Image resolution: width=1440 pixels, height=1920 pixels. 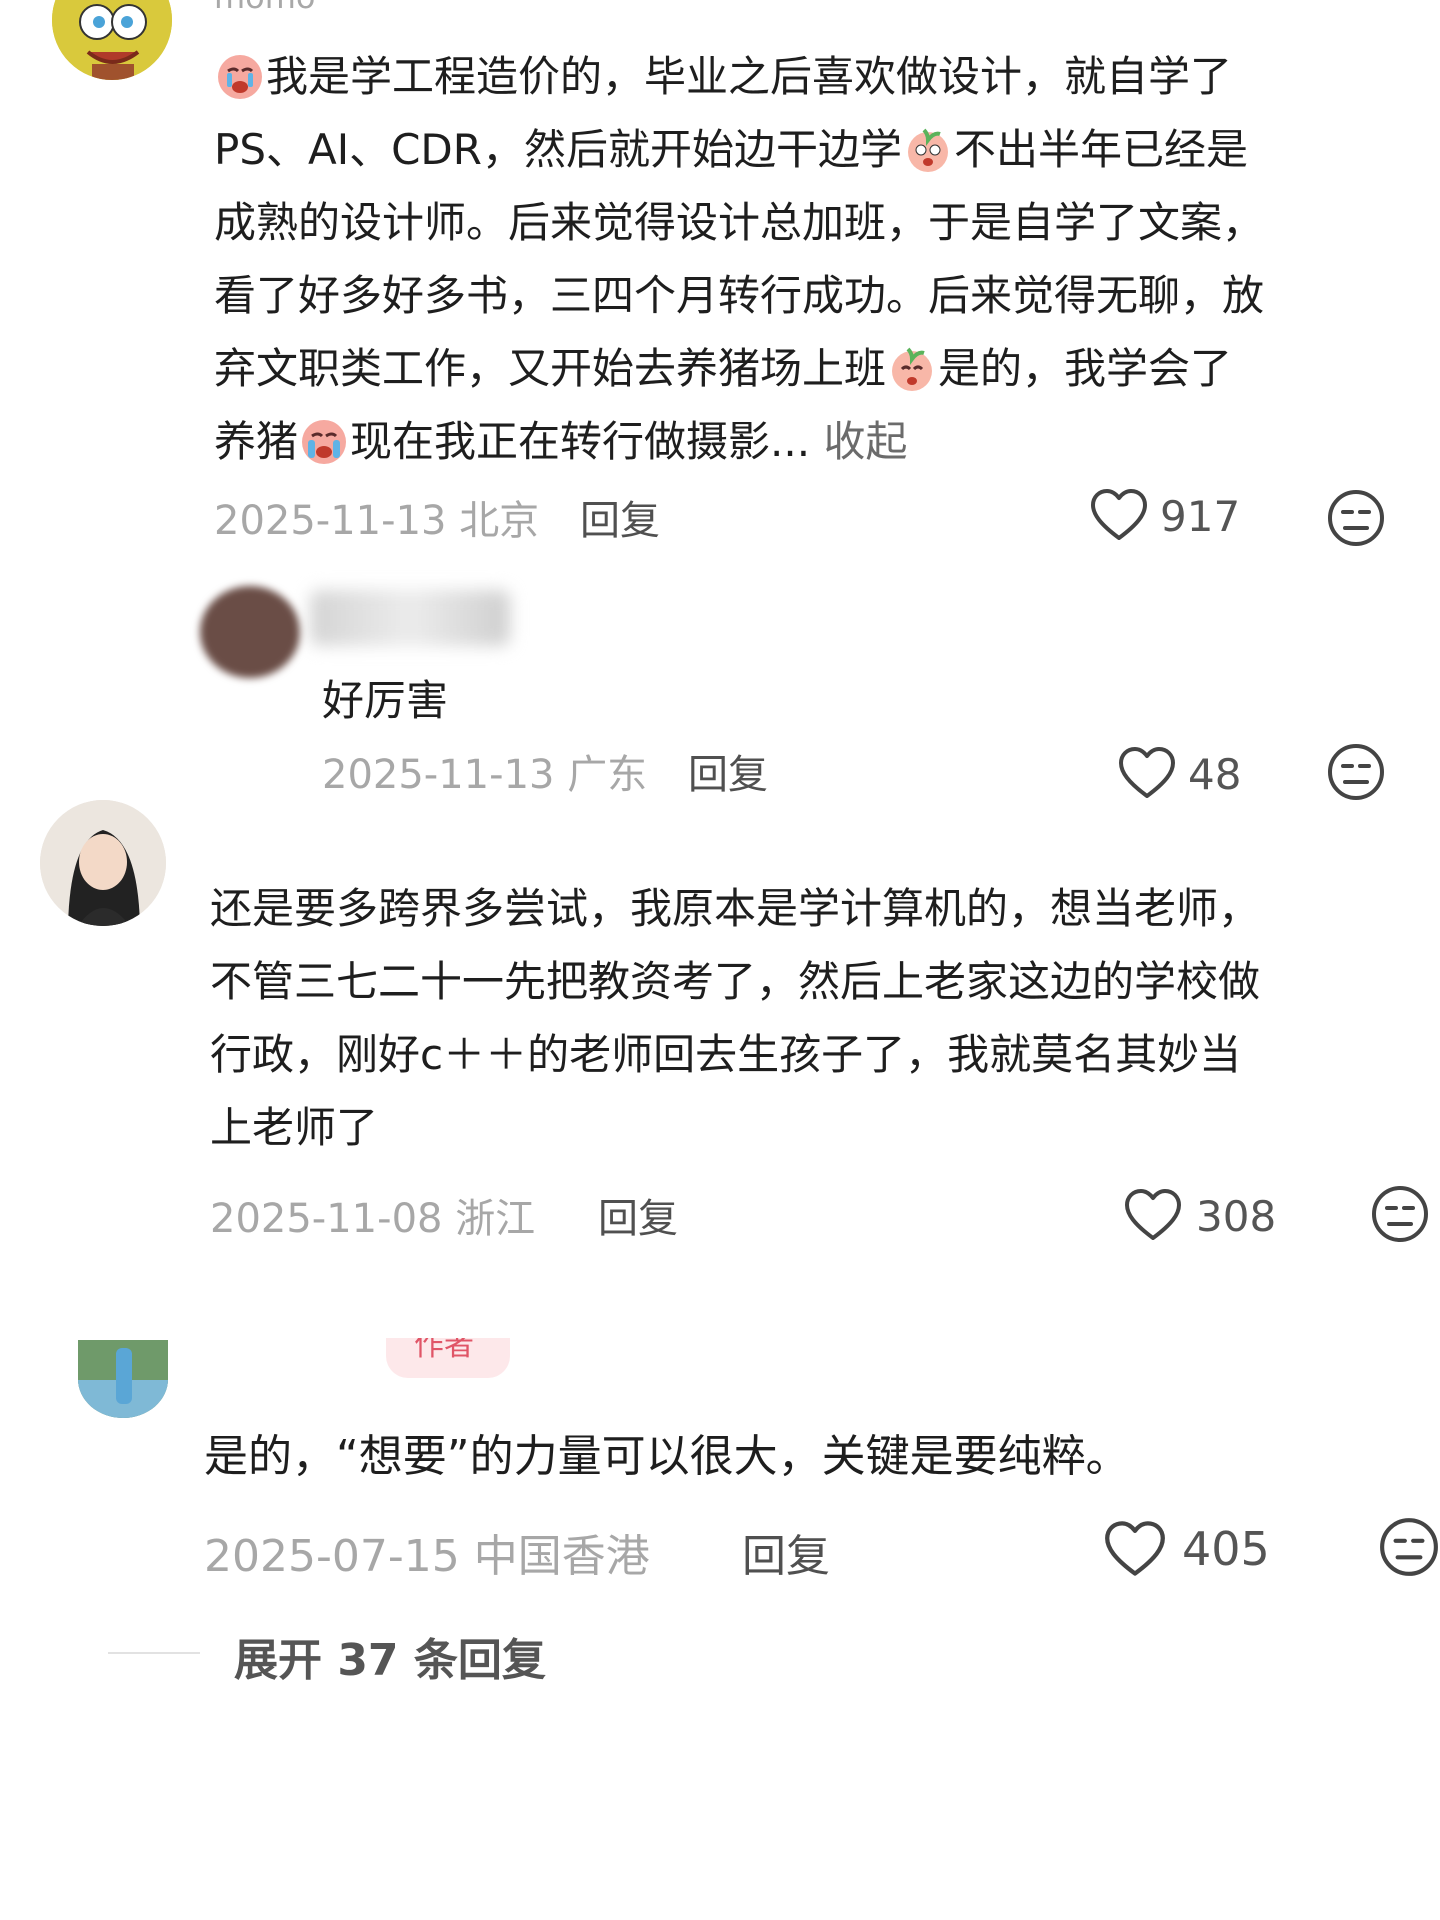 I want to click on avatar-author, so click(x=123, y=1379).